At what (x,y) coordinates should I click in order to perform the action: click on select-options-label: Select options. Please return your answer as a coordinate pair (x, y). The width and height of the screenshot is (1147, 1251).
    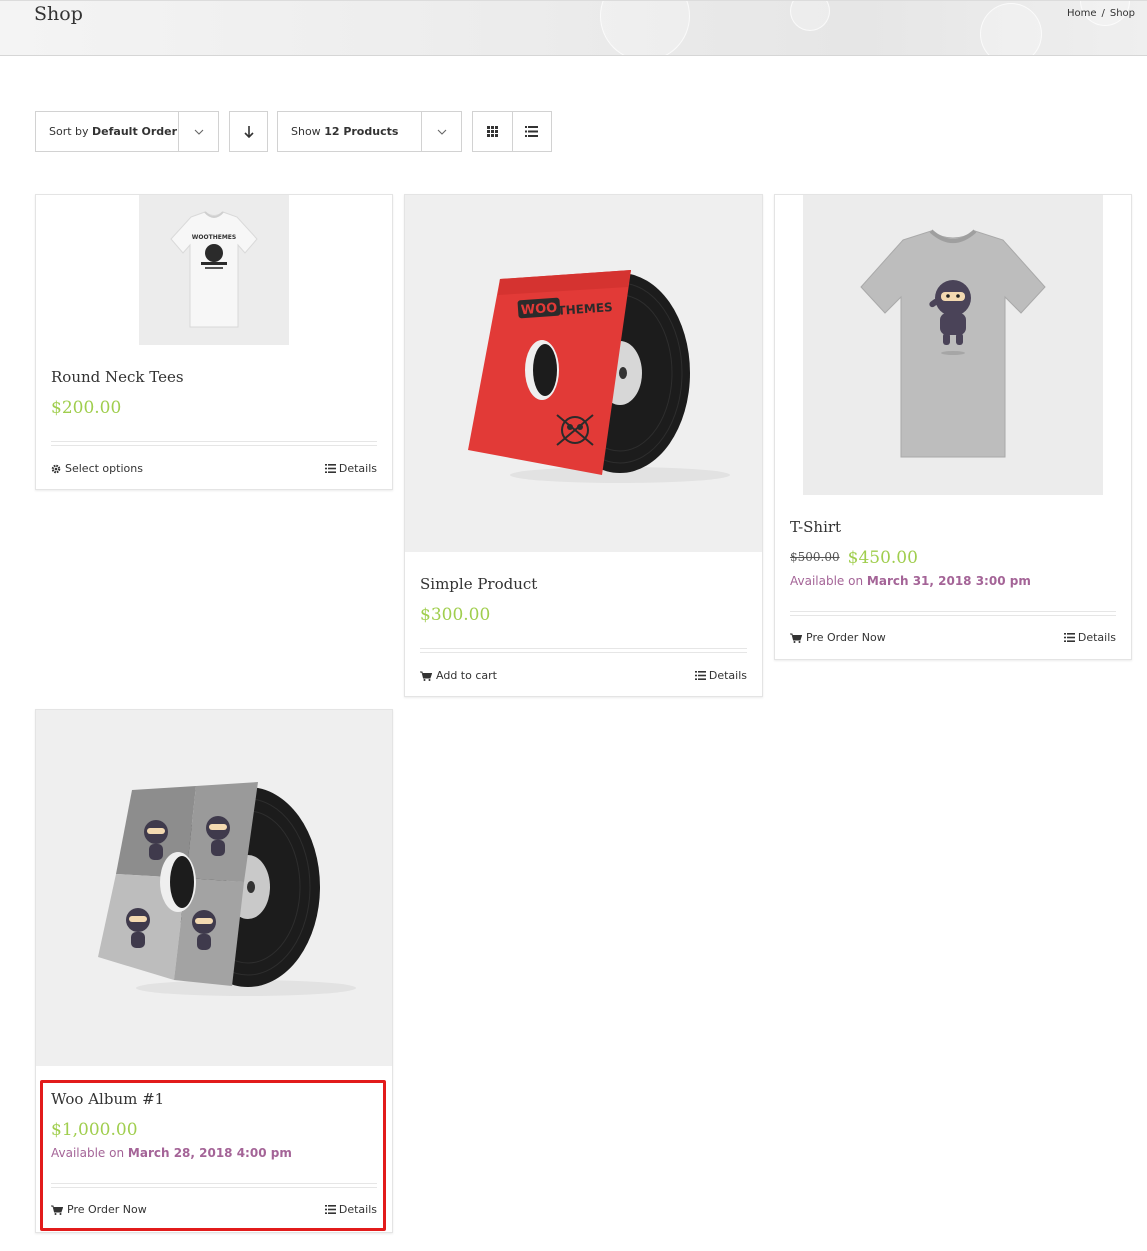
    Looking at the image, I should click on (104, 468).